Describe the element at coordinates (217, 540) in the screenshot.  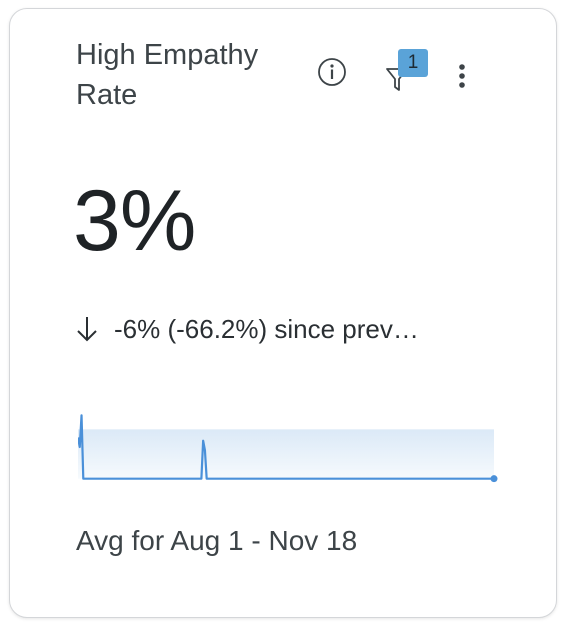
I see `date-range-label: Avg for Aug 1 - Nov 18` at that location.